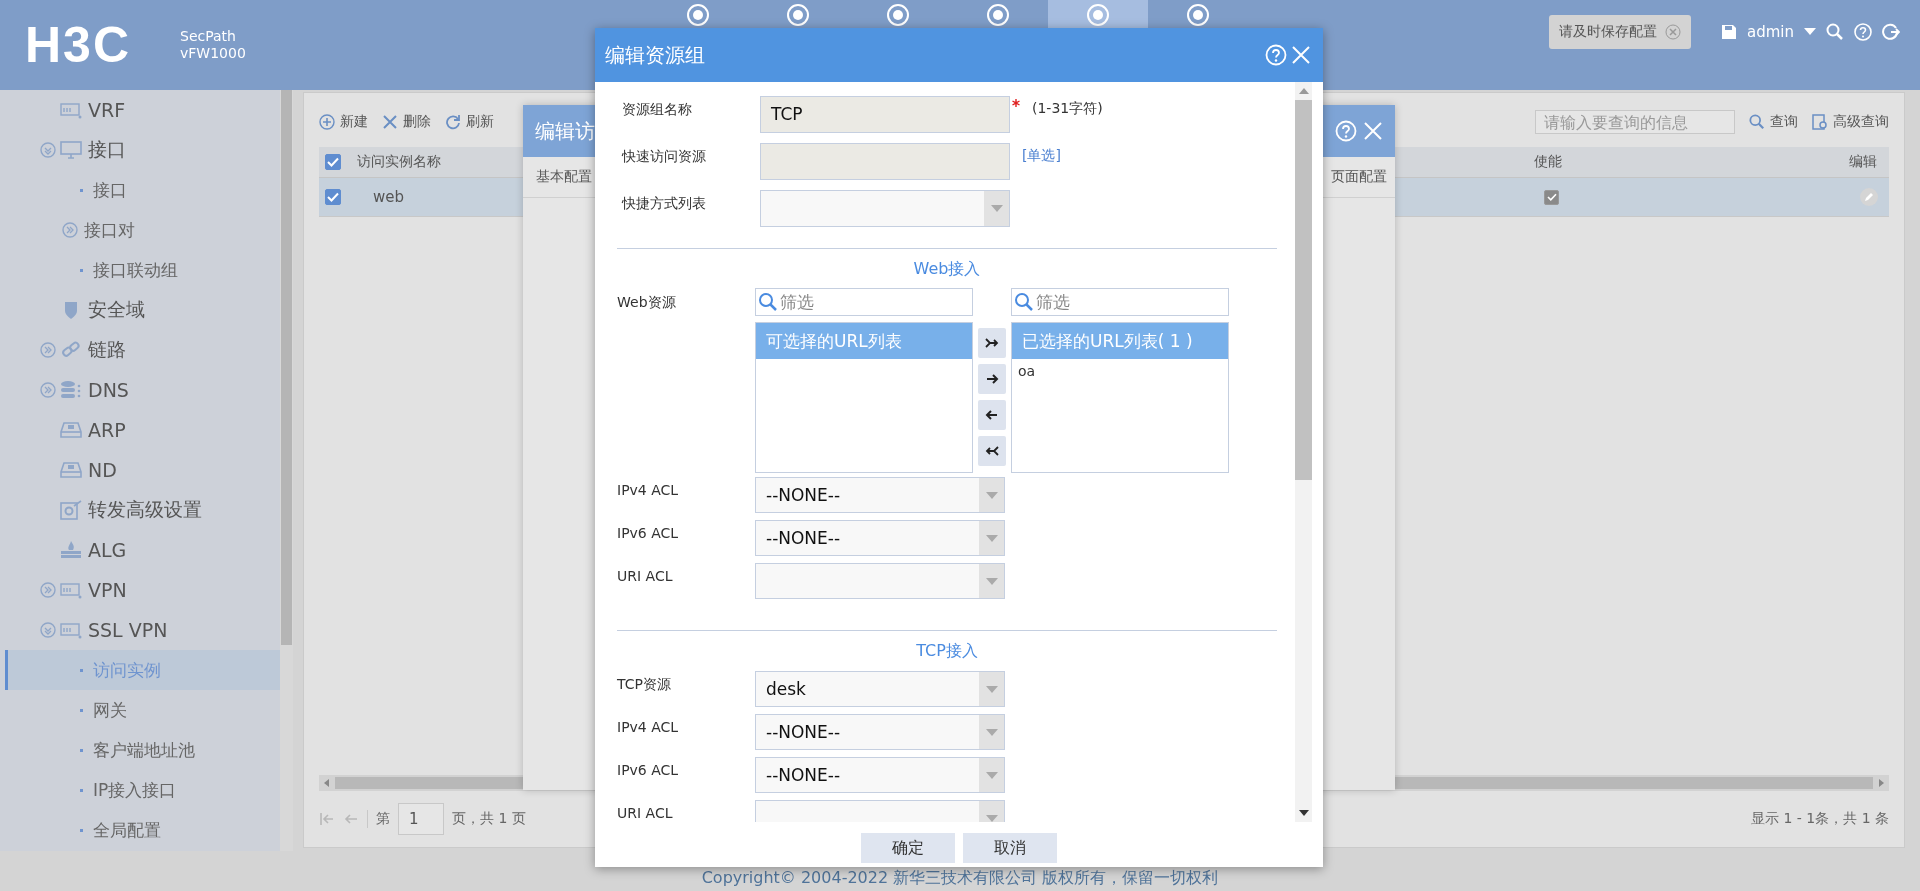 The image size is (1920, 891). Describe the element at coordinates (145, 509) in the screenshot. I see `item-label: 转发高级设置` at that location.